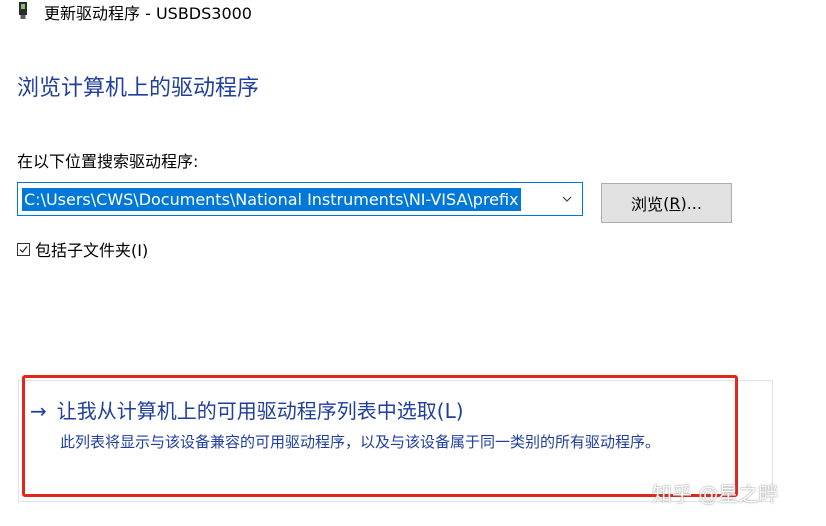 The image size is (826, 526). What do you see at coordinates (715, 494) in the screenshot?
I see `watermark: 知乎 @星之畔` at bounding box center [715, 494].